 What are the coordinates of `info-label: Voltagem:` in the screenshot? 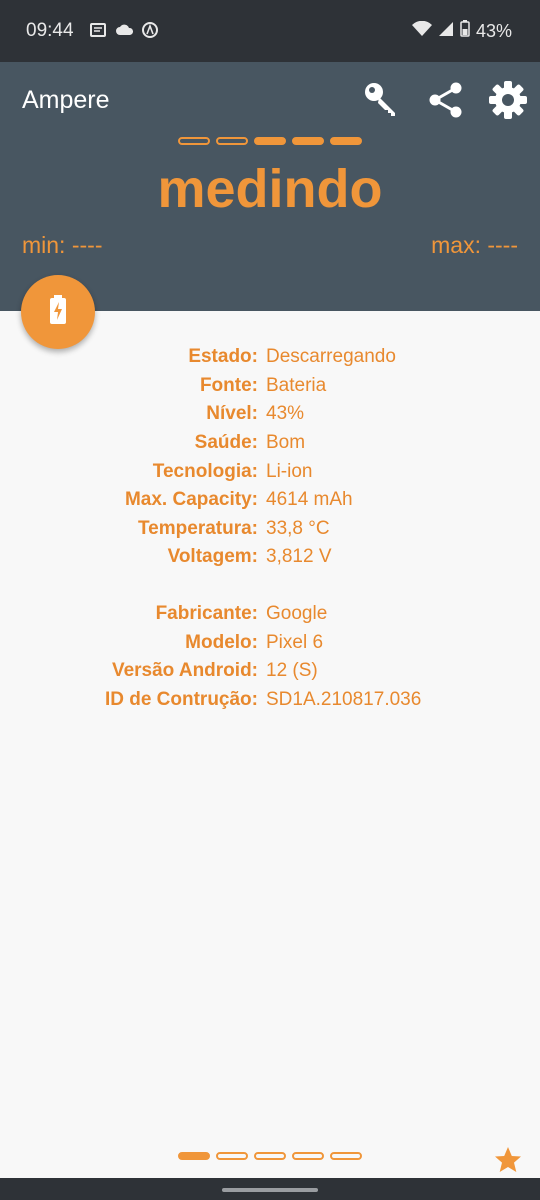 It's located at (212, 557).